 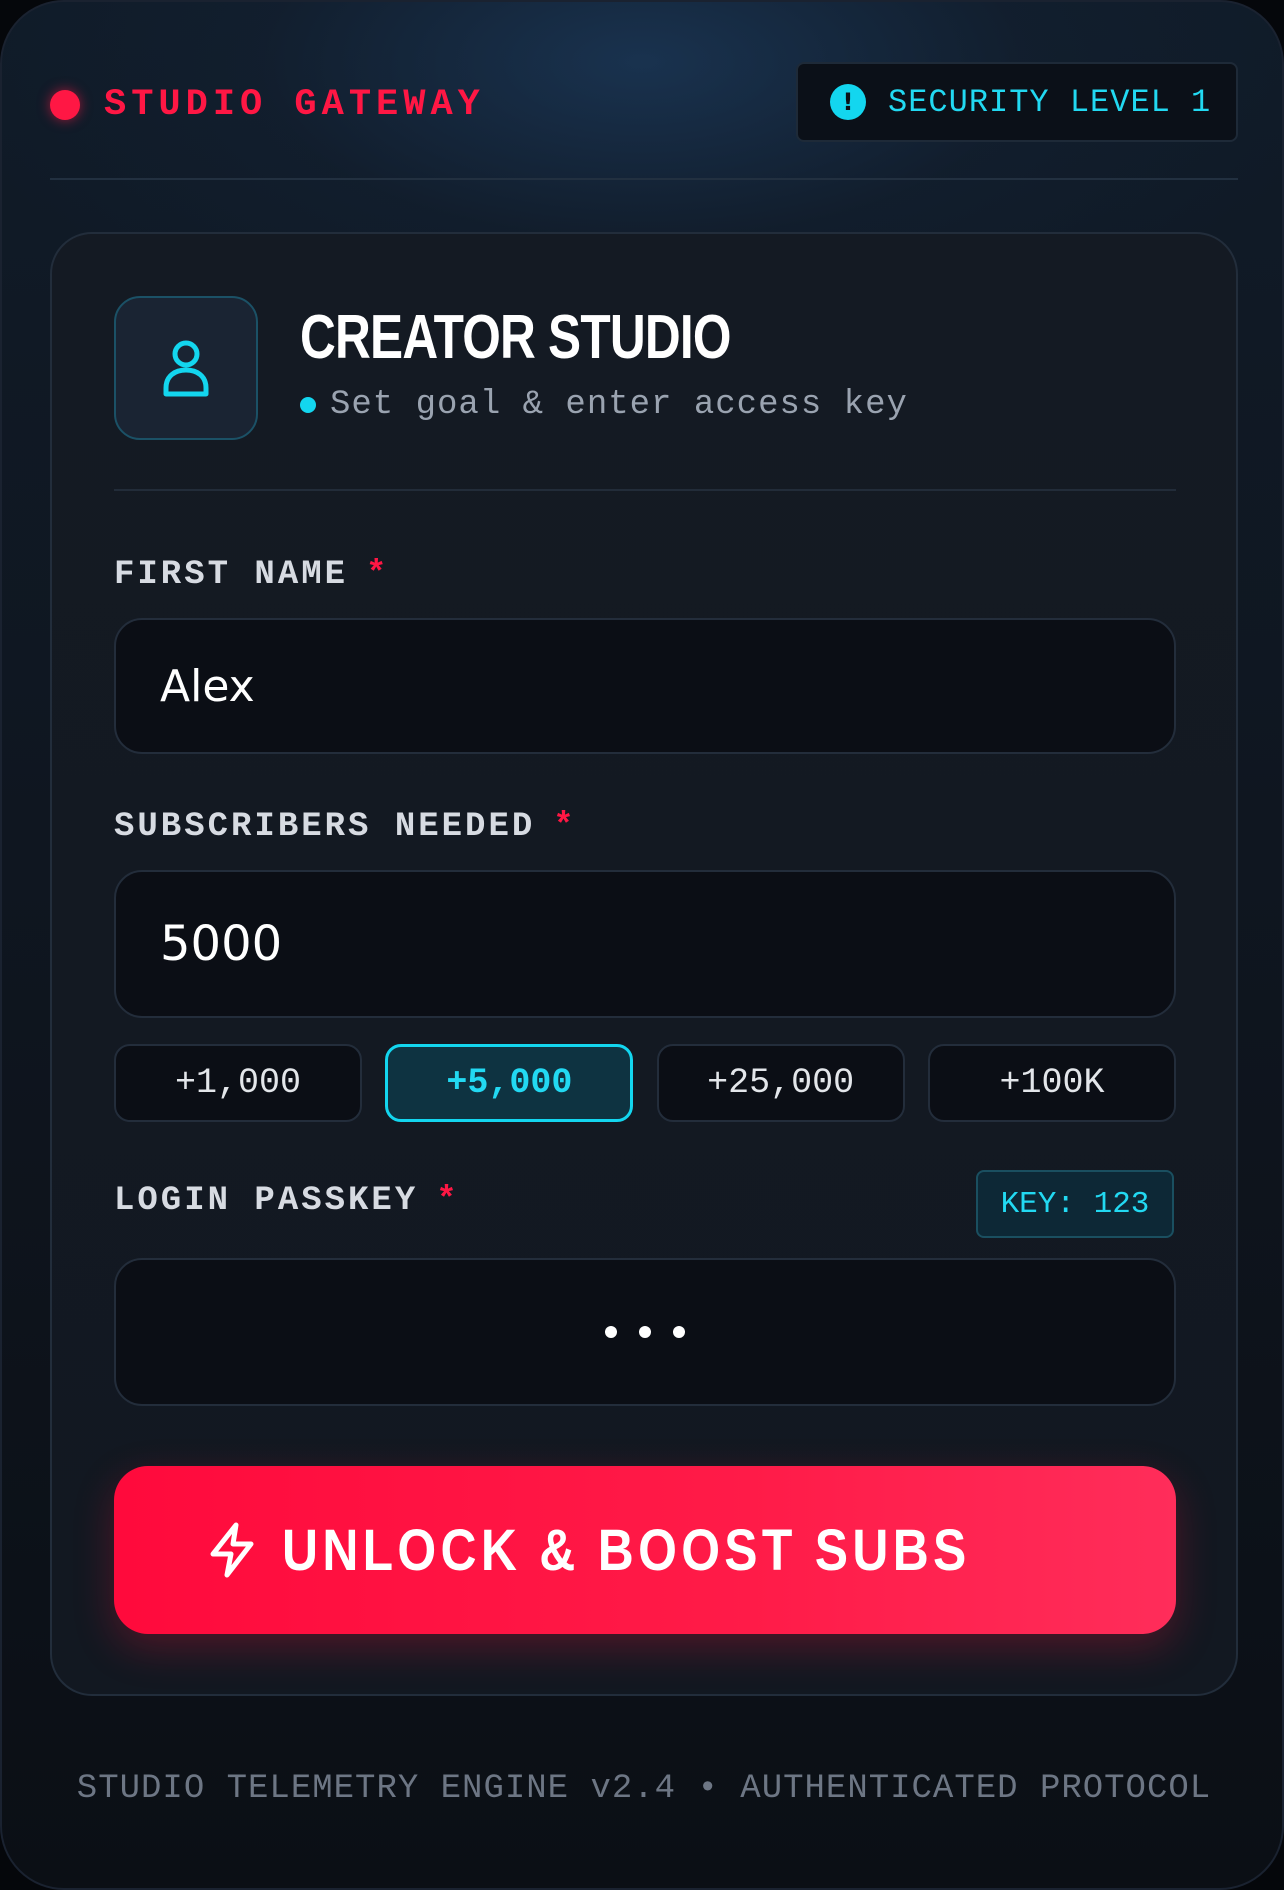 I want to click on first-name-value: Alex, so click(x=207, y=686).